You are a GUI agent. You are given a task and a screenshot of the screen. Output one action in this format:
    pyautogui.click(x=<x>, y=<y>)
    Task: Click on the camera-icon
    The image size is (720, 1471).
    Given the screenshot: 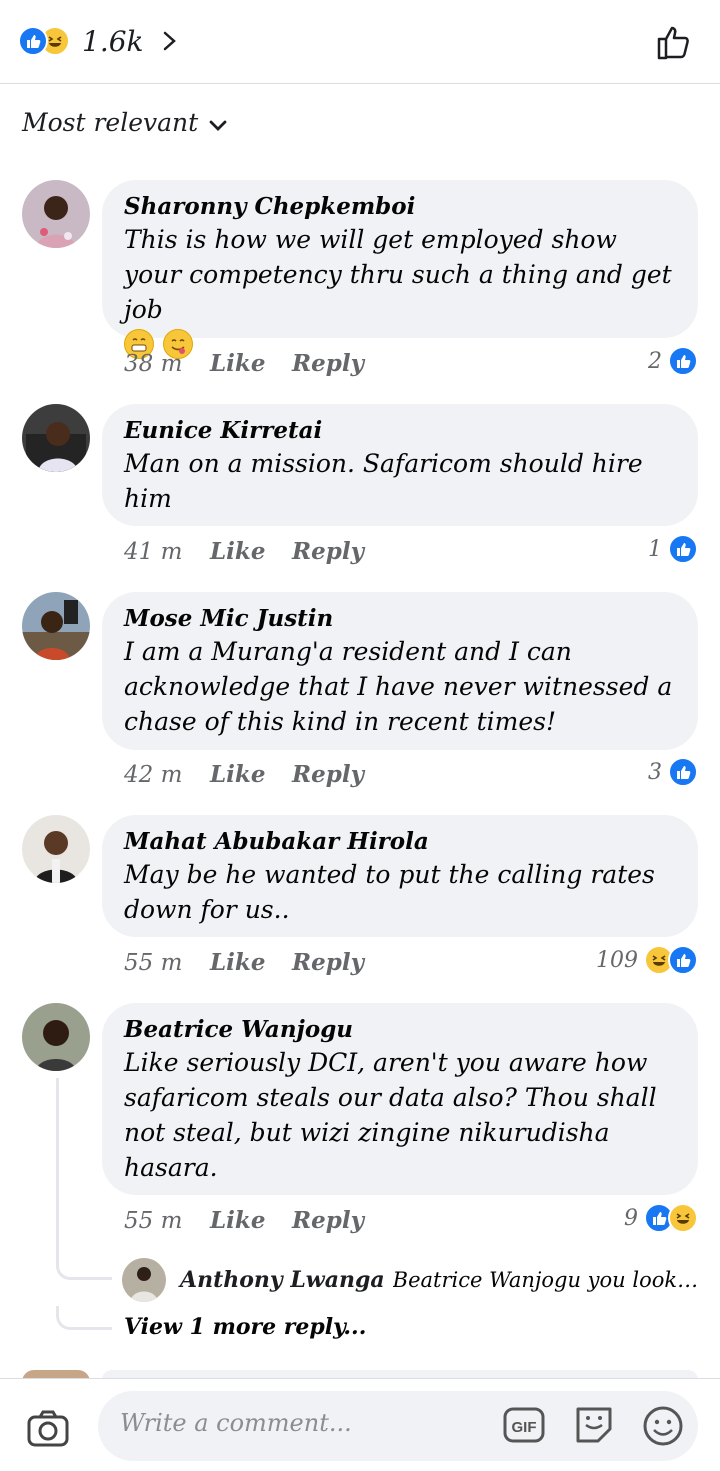 What is the action you would take?
    pyautogui.click(x=48, y=1429)
    